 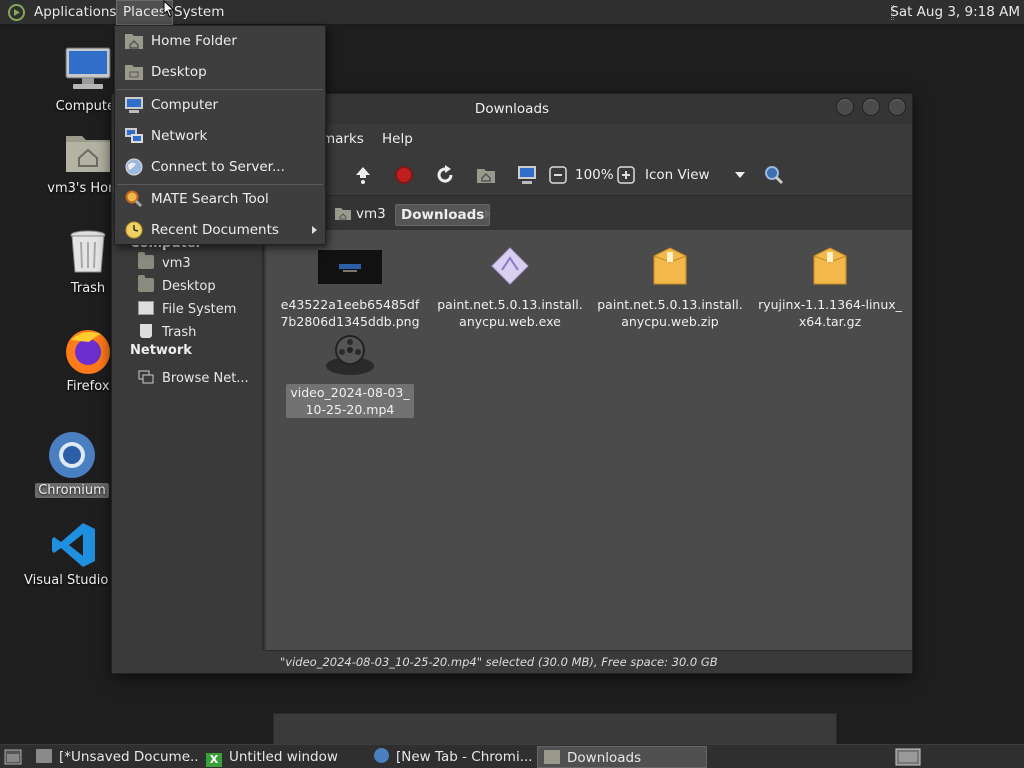 What do you see at coordinates (74, 545) in the screenshot?
I see `vscode-icon` at bounding box center [74, 545].